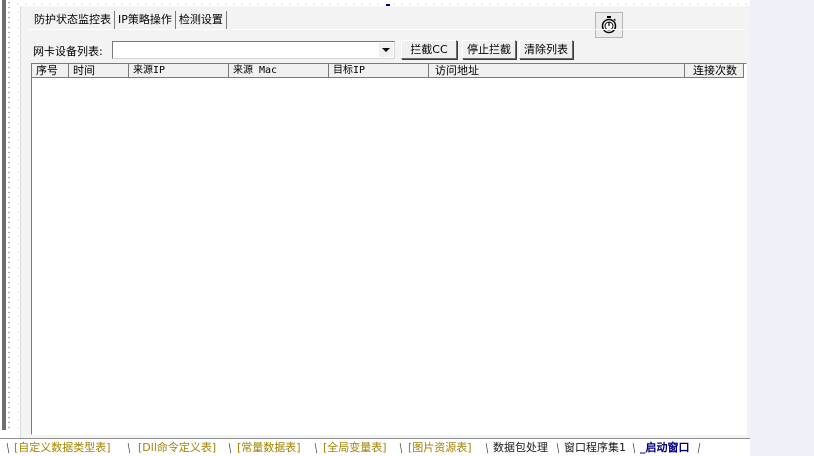 This screenshot has width=814, height=456. Describe the element at coordinates (595, 448) in the screenshot. I see `bottom-tab-window-assembly: 窗口程序集1` at that location.